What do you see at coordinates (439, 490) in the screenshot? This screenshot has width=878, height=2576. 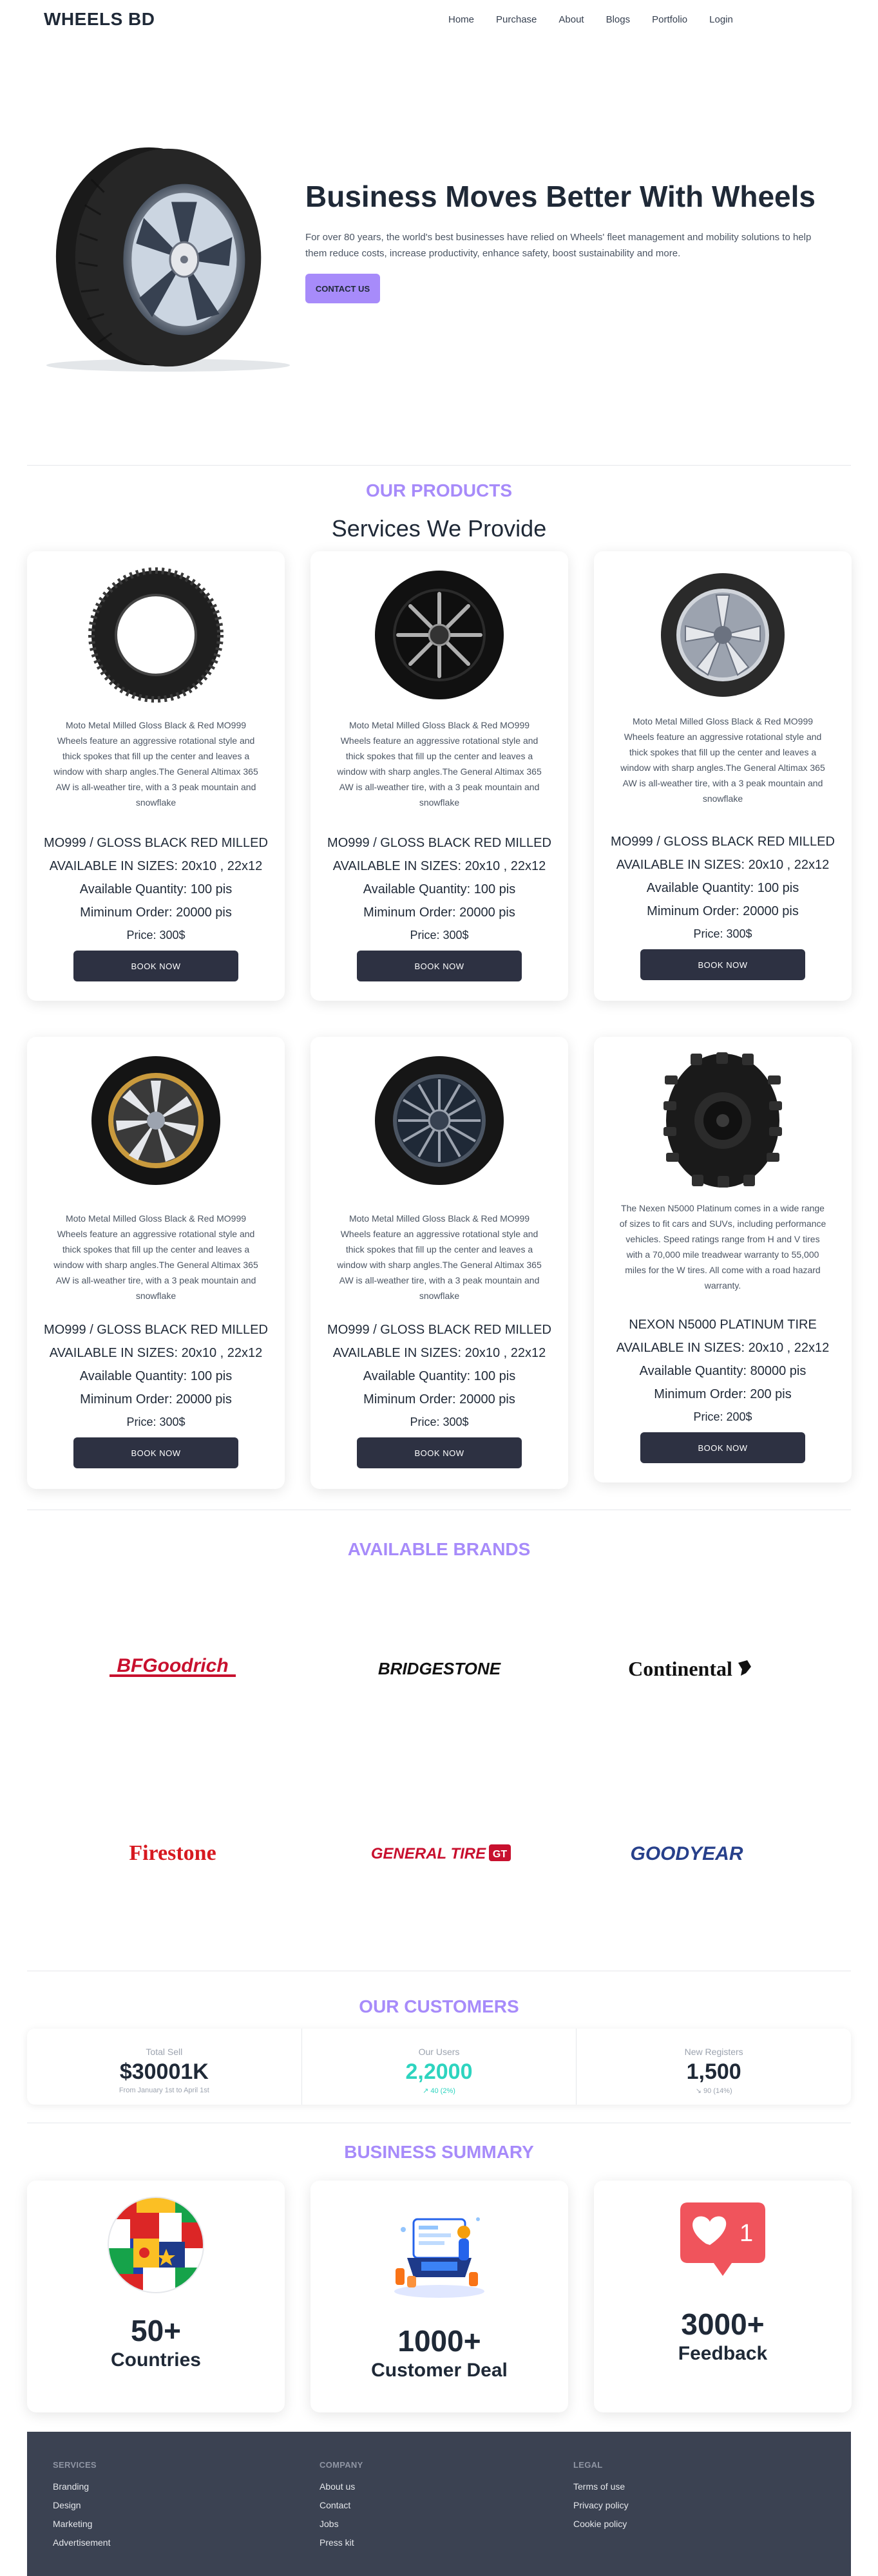 I see `products-heading: OUR PRODUCTS` at bounding box center [439, 490].